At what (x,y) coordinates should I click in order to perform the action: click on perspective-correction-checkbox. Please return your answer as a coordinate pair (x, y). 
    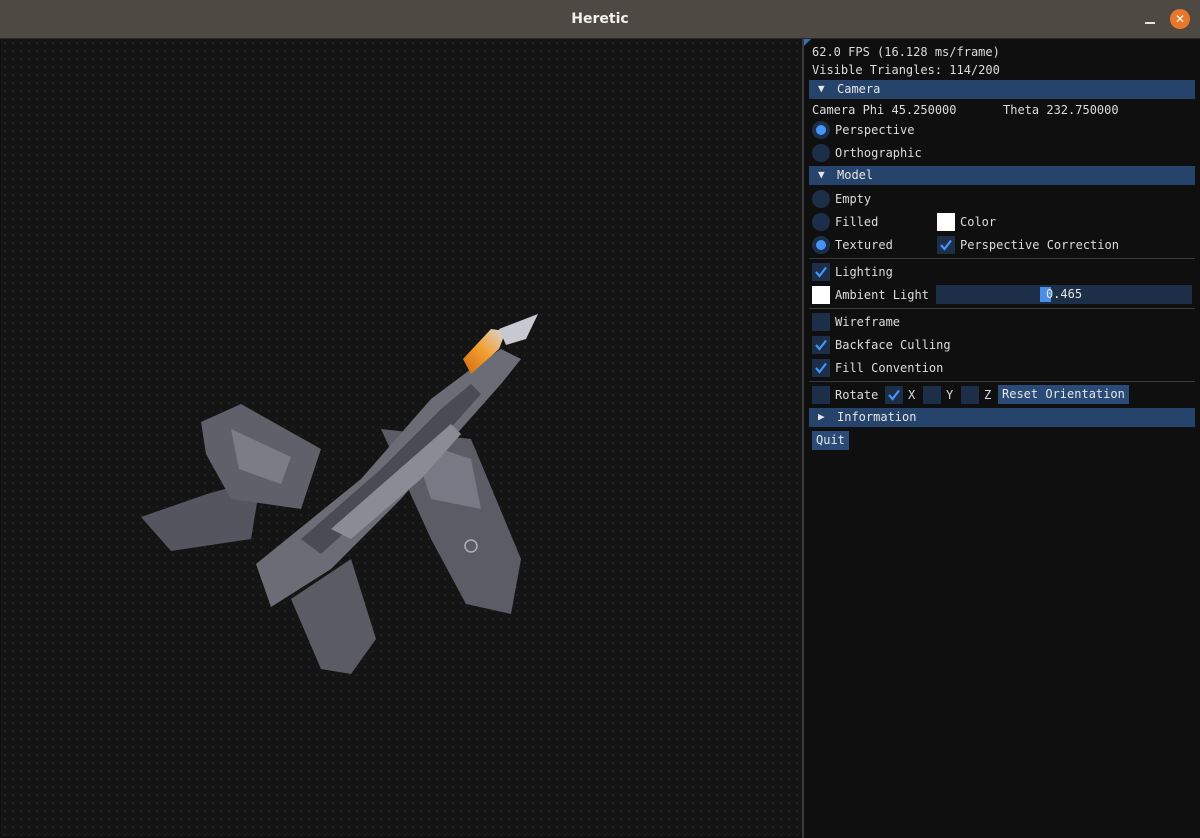
    Looking at the image, I should click on (946, 245).